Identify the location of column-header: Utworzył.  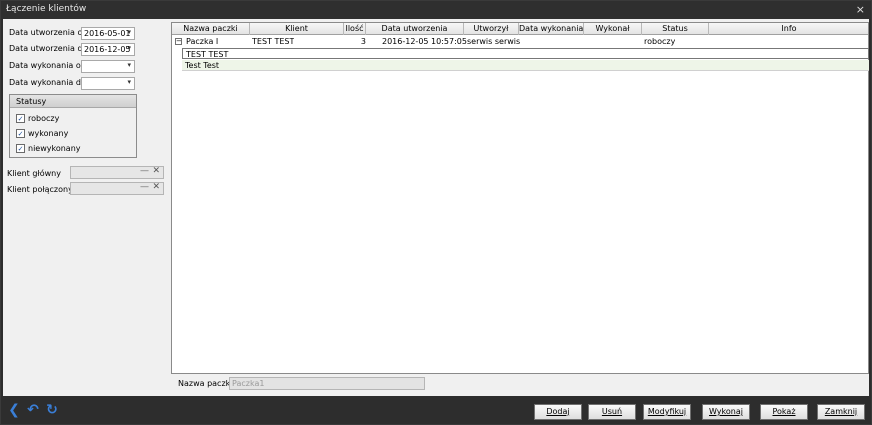
(491, 29).